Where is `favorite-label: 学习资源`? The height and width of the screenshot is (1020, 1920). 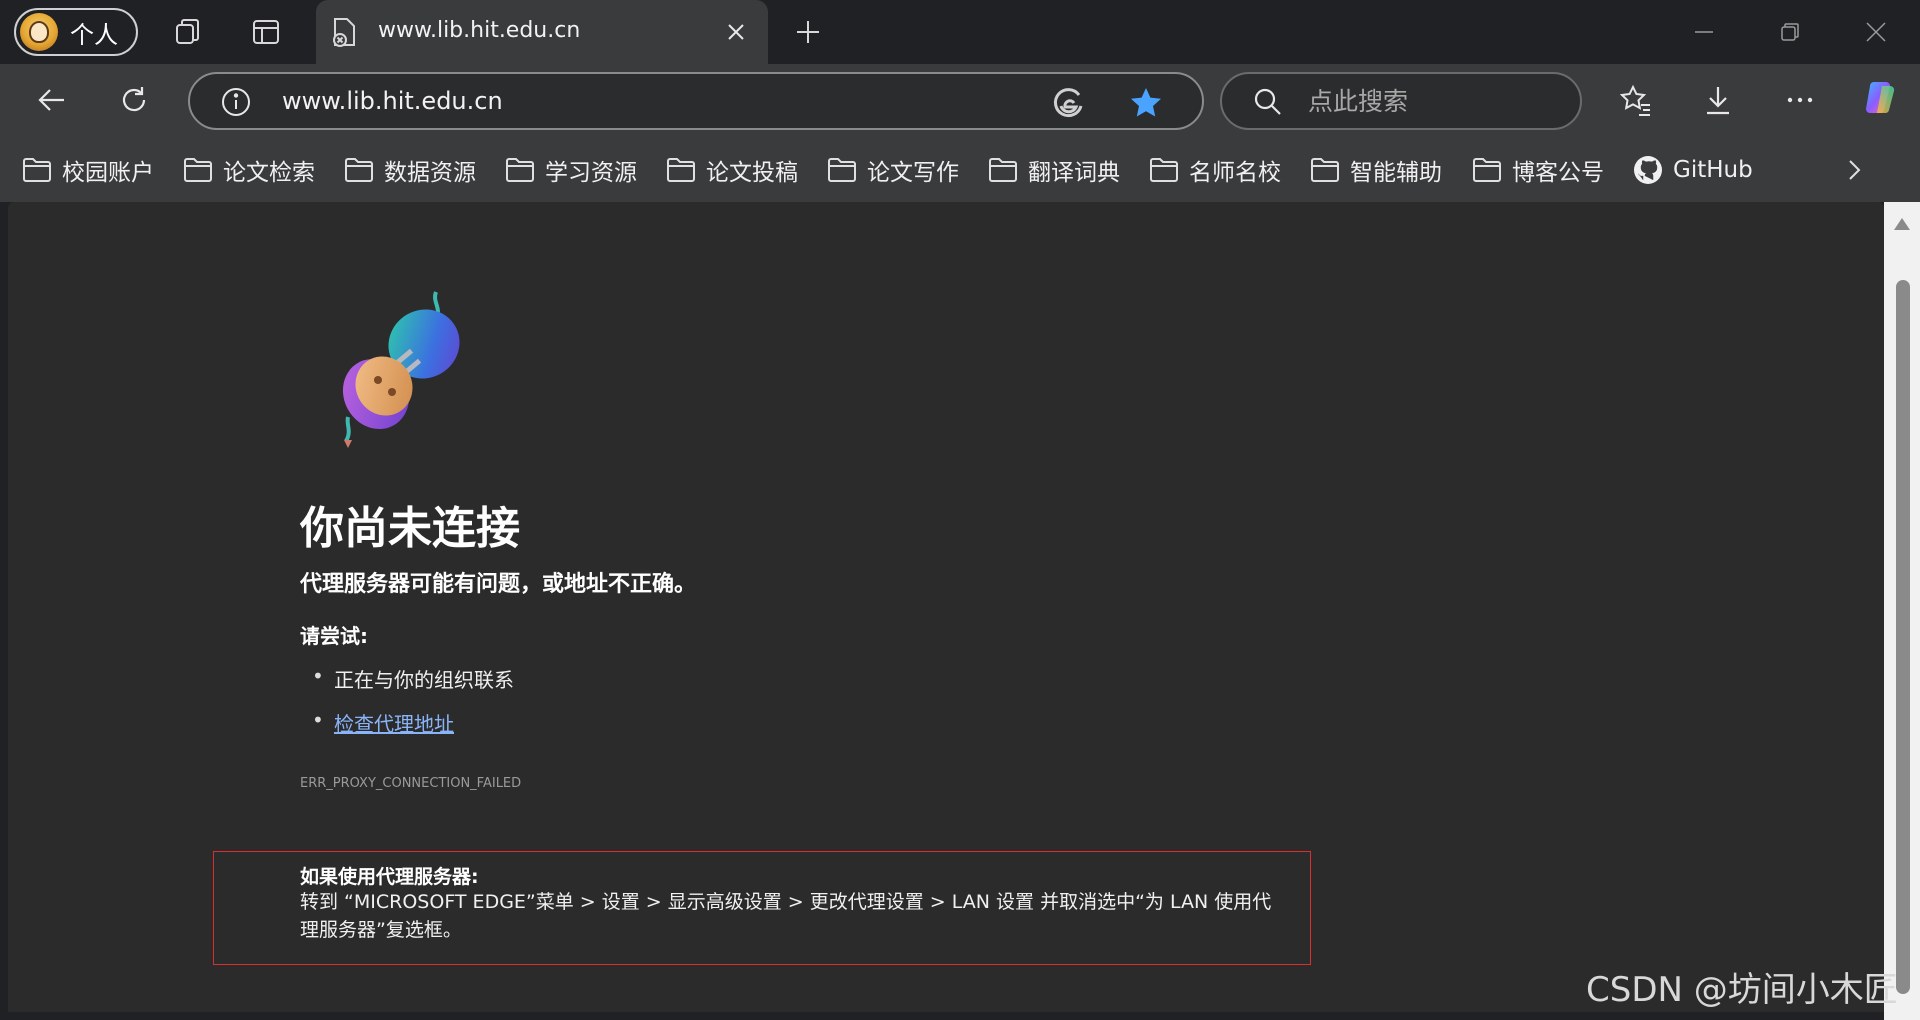
favorite-label: 学习资源 is located at coordinates (591, 173).